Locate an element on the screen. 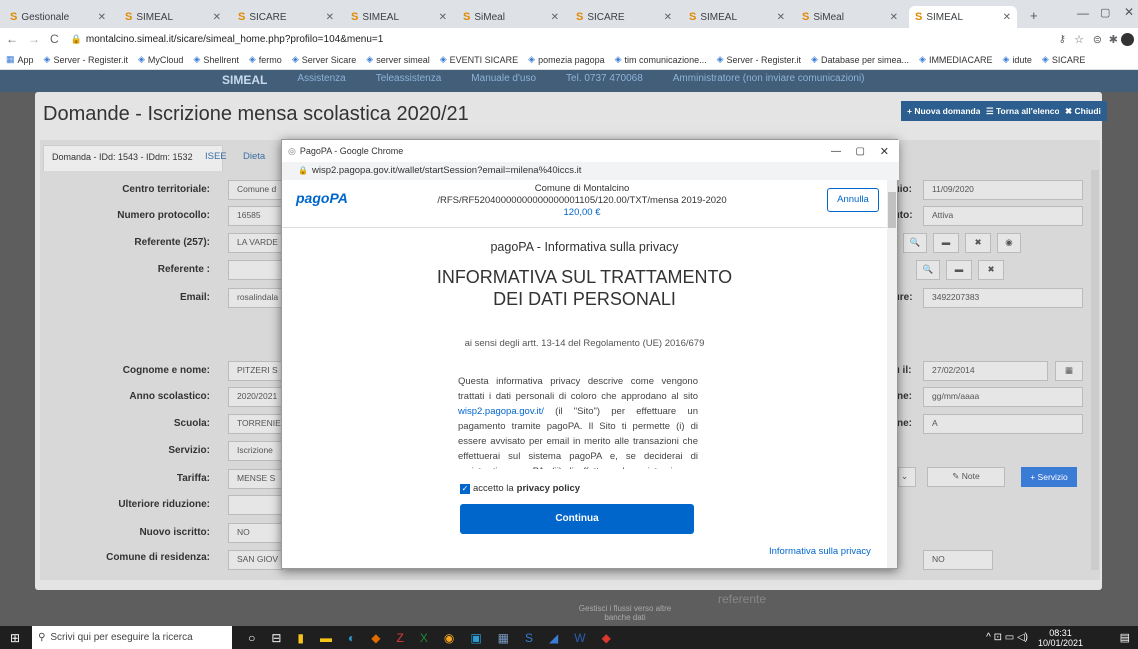 Image resolution: width=1138 pixels, height=649 pixels. excel-icon: X is located at coordinates (424, 638).